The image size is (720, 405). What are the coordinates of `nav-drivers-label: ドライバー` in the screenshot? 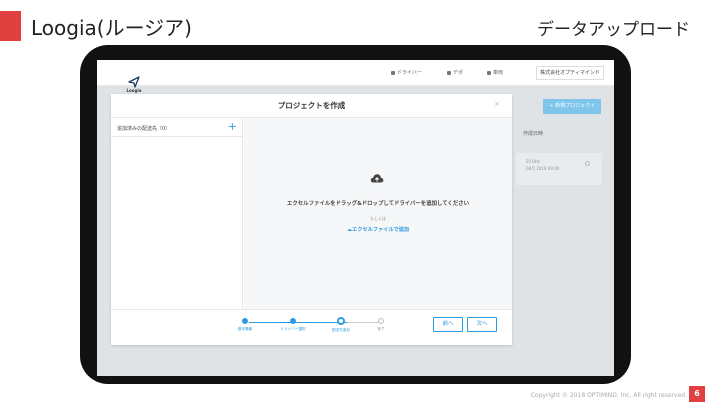 It's located at (409, 73).